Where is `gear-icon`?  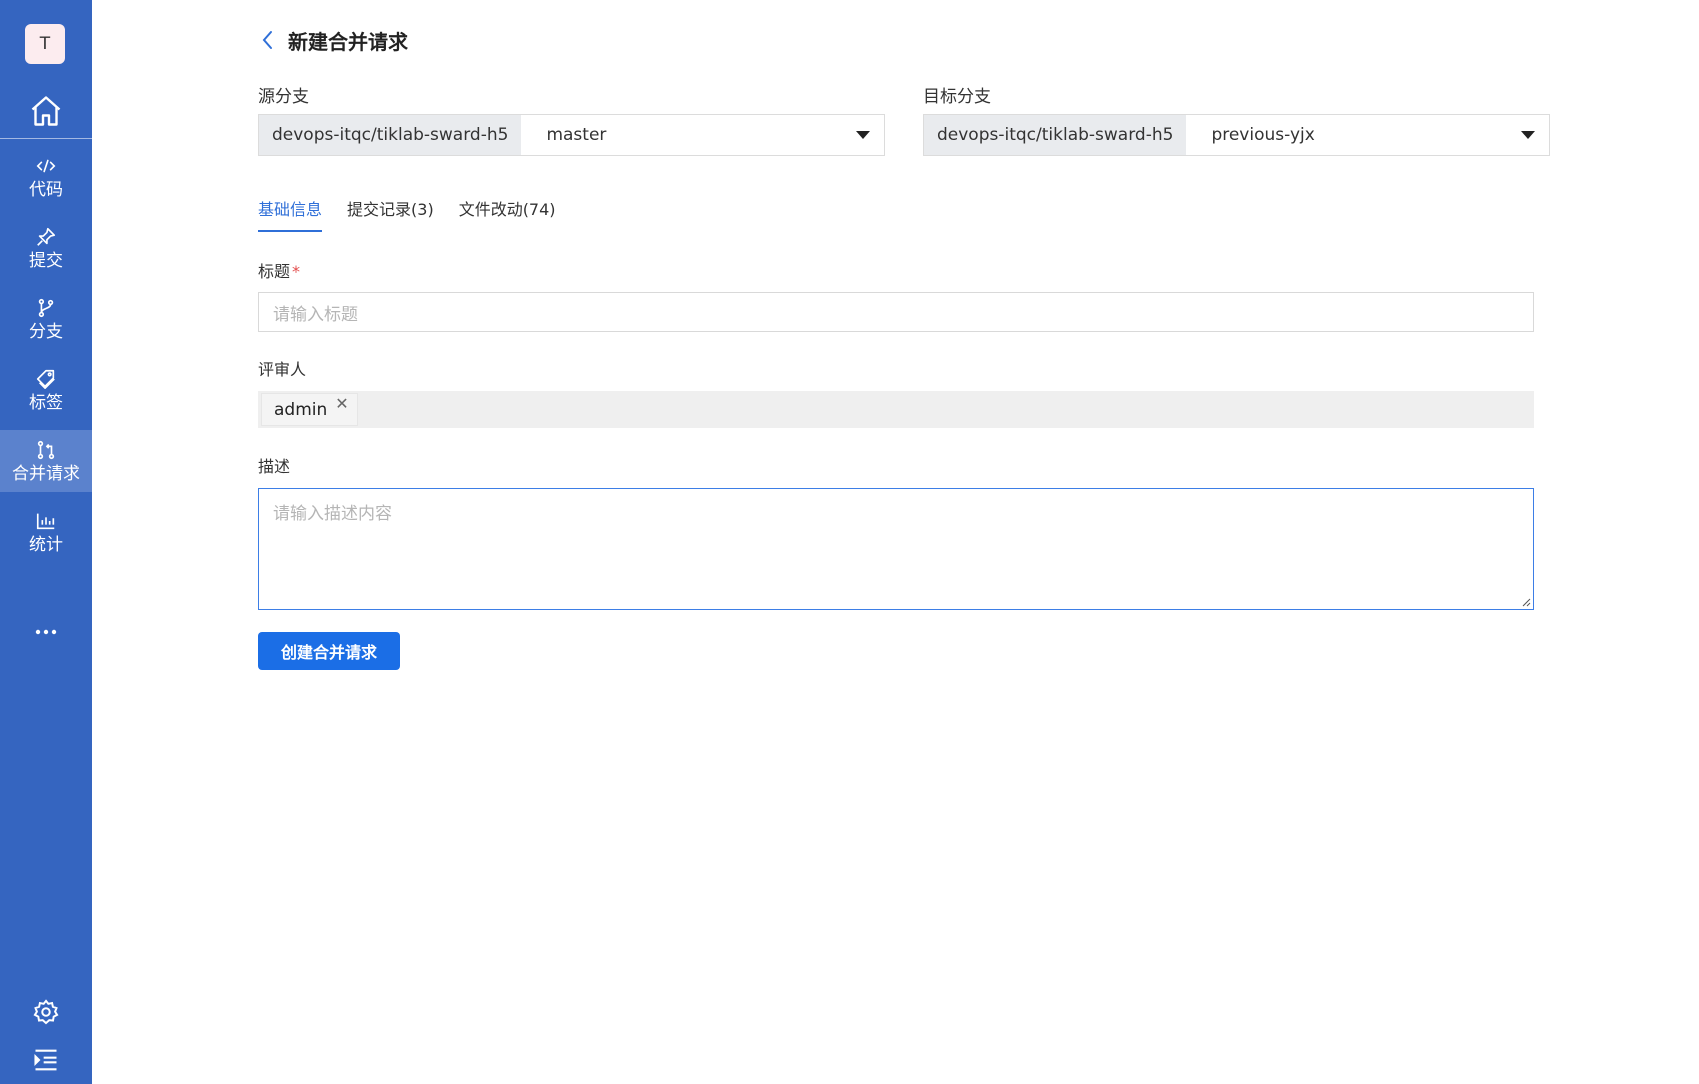
gear-icon is located at coordinates (46, 1012).